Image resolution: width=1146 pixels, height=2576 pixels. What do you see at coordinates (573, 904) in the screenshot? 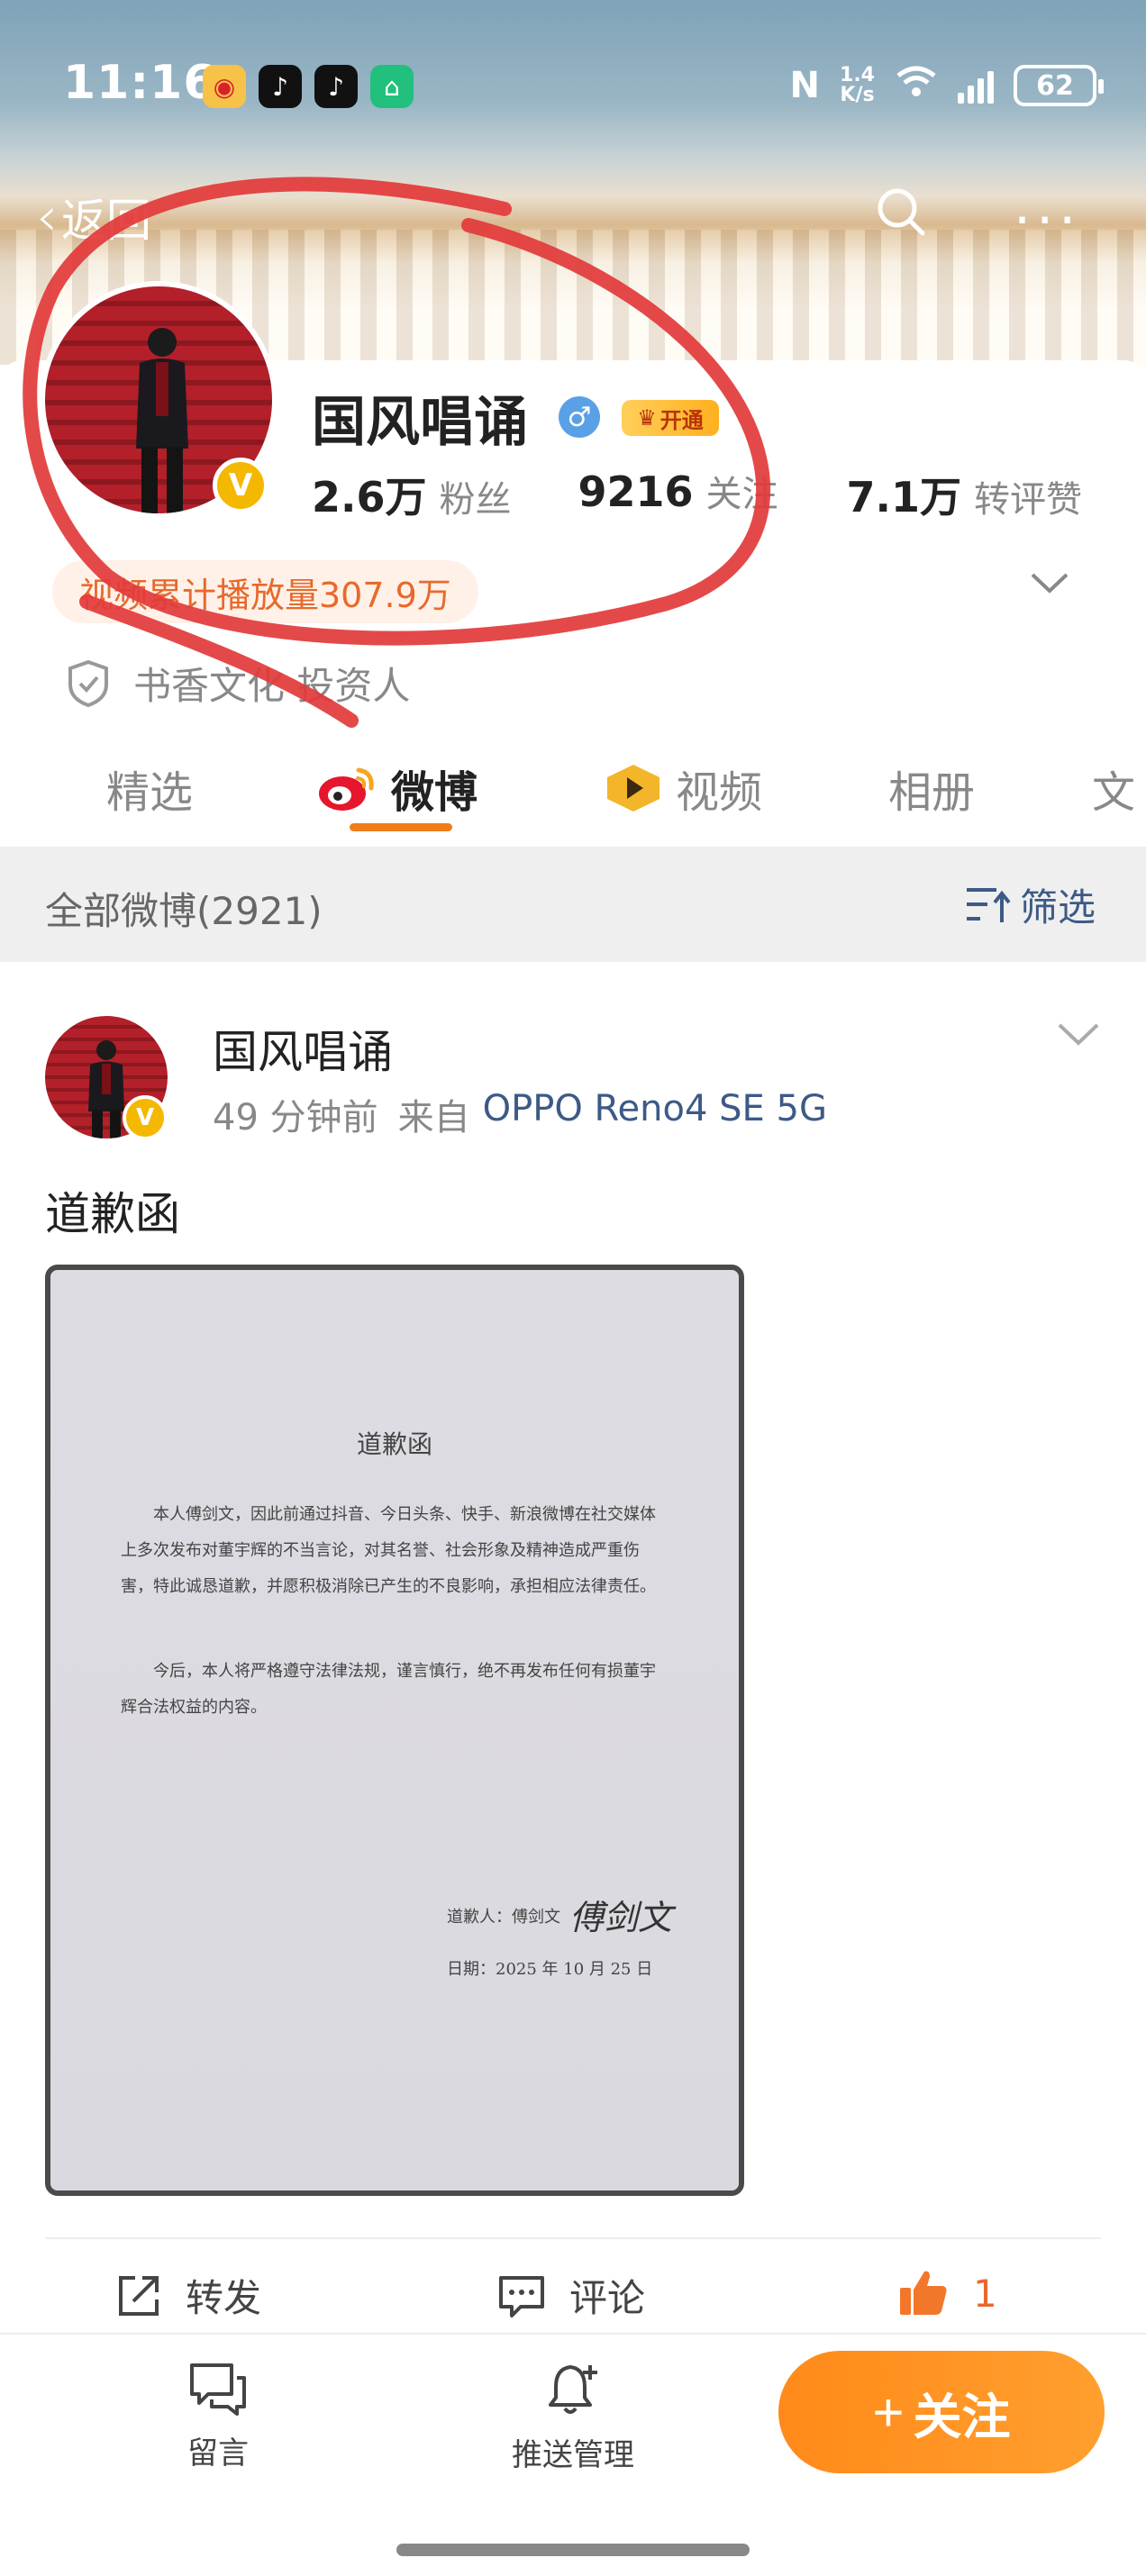
I see `feed-header: 全部微博(2921) 筛选` at bounding box center [573, 904].